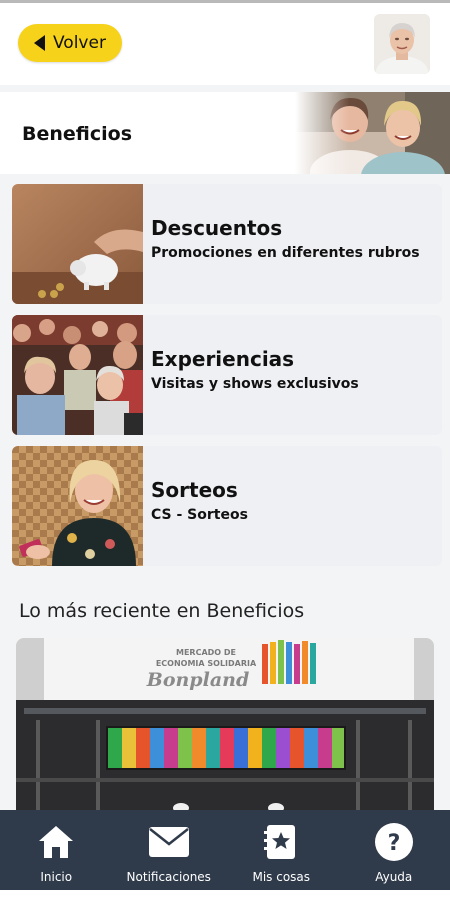  I want to click on tab-ayuda: ? Ayuda, so click(394, 850).